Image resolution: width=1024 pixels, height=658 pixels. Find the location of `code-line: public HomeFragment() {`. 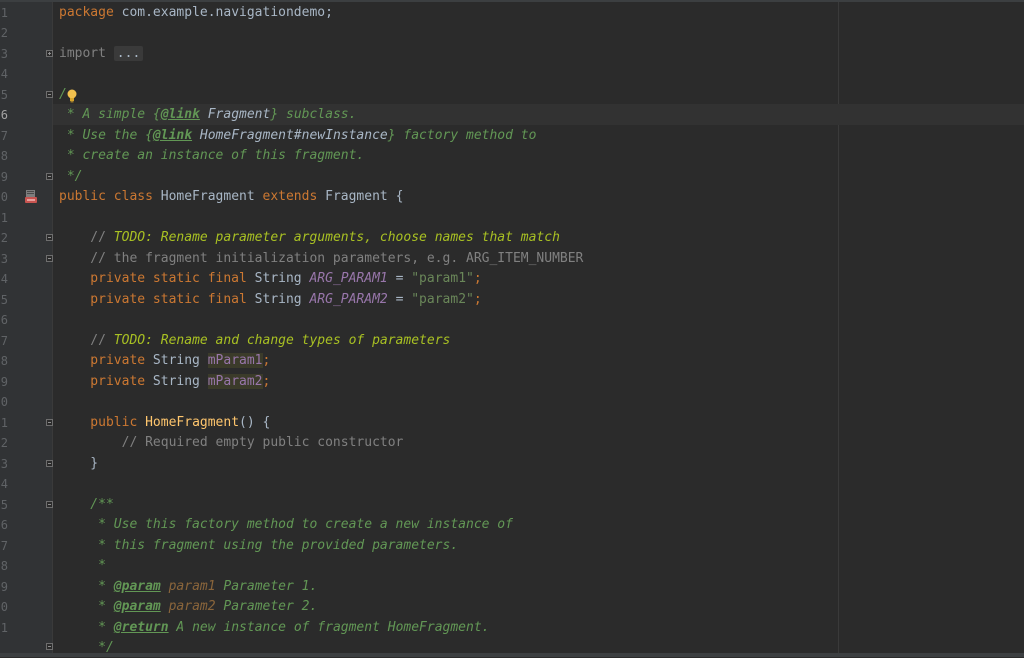

code-line: public HomeFragment() { is located at coordinates (164, 423).